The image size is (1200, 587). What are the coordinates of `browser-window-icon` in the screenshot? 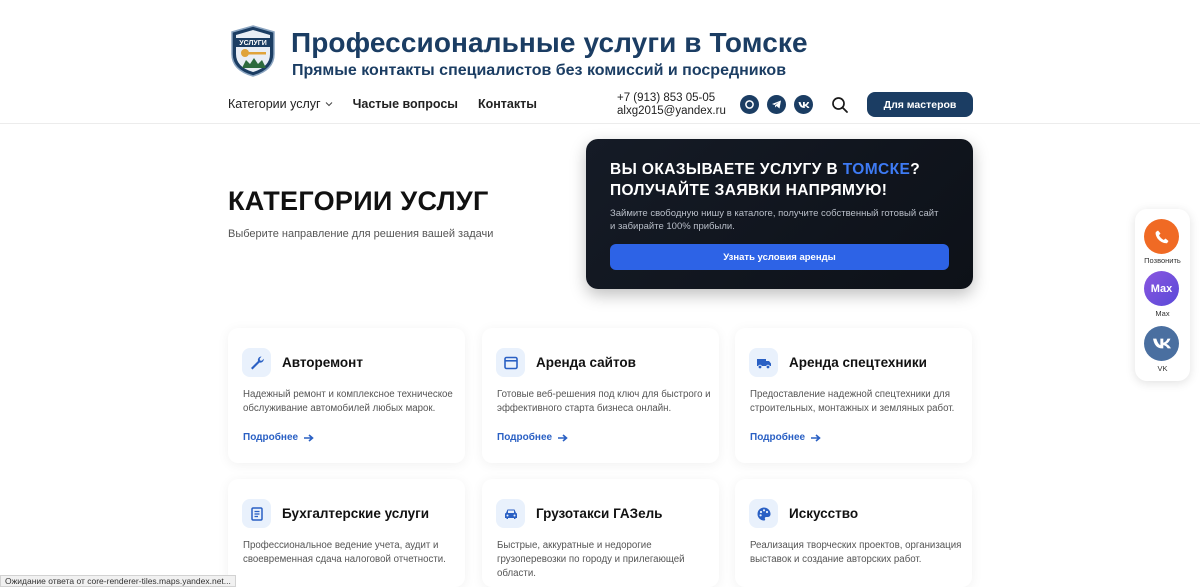 It's located at (510, 362).